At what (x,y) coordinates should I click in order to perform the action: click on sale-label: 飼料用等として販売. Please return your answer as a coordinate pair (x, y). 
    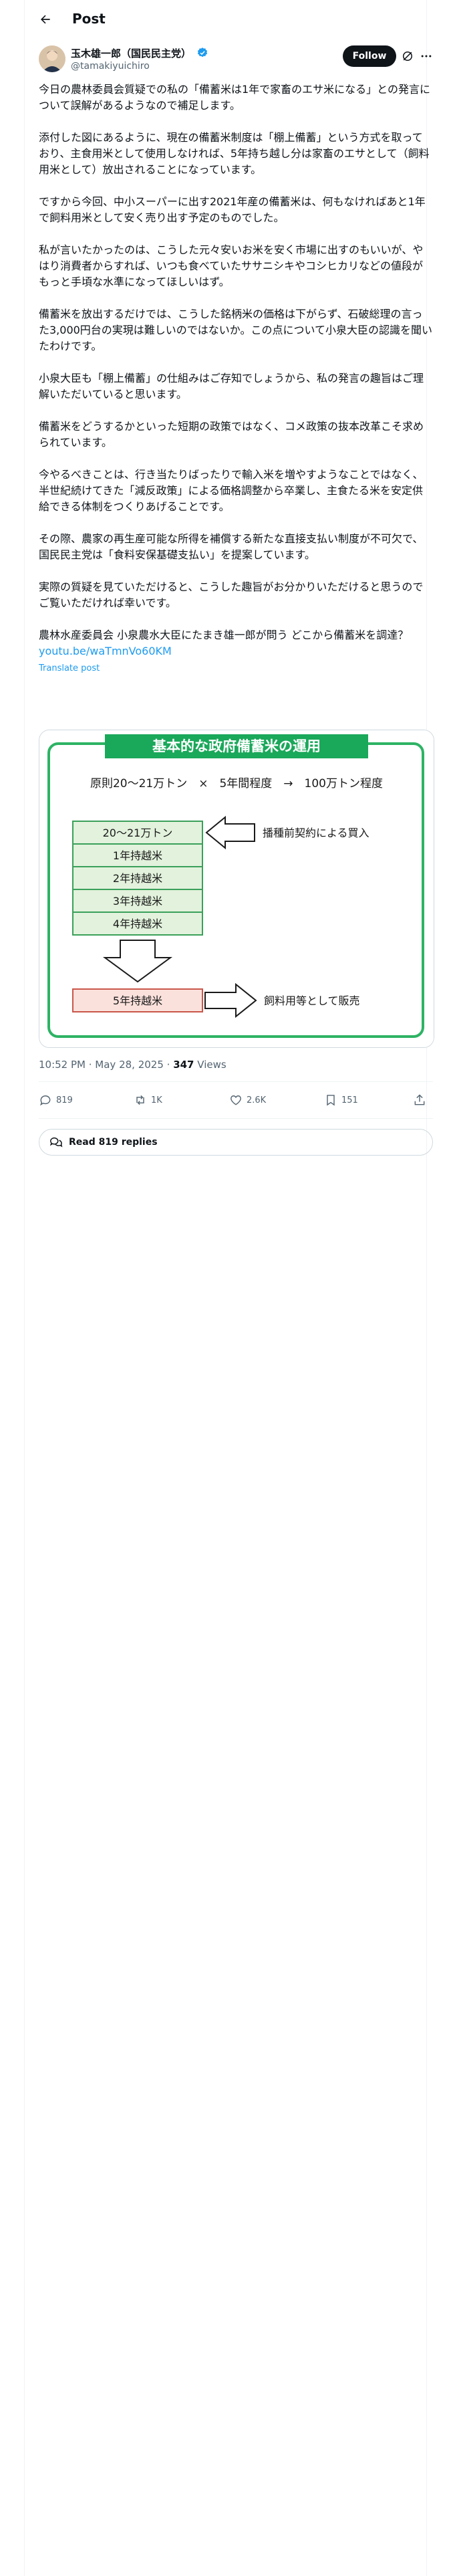
    Looking at the image, I should click on (312, 1000).